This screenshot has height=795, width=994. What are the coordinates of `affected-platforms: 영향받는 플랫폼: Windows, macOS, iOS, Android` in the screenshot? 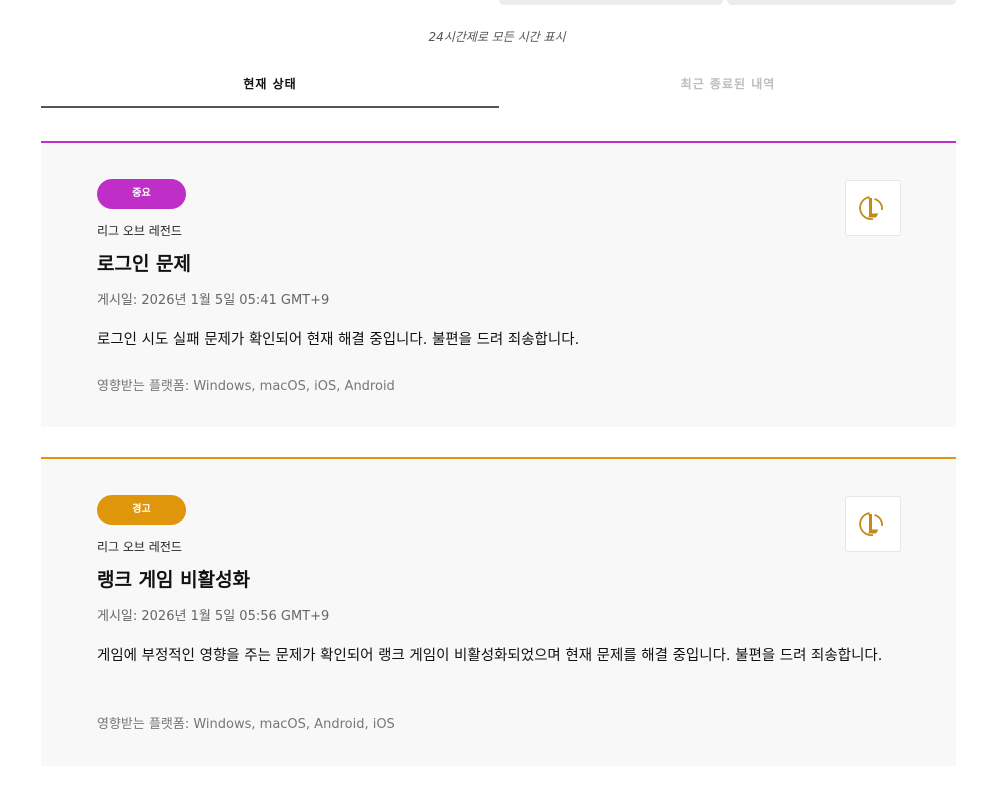 It's located at (246, 386).